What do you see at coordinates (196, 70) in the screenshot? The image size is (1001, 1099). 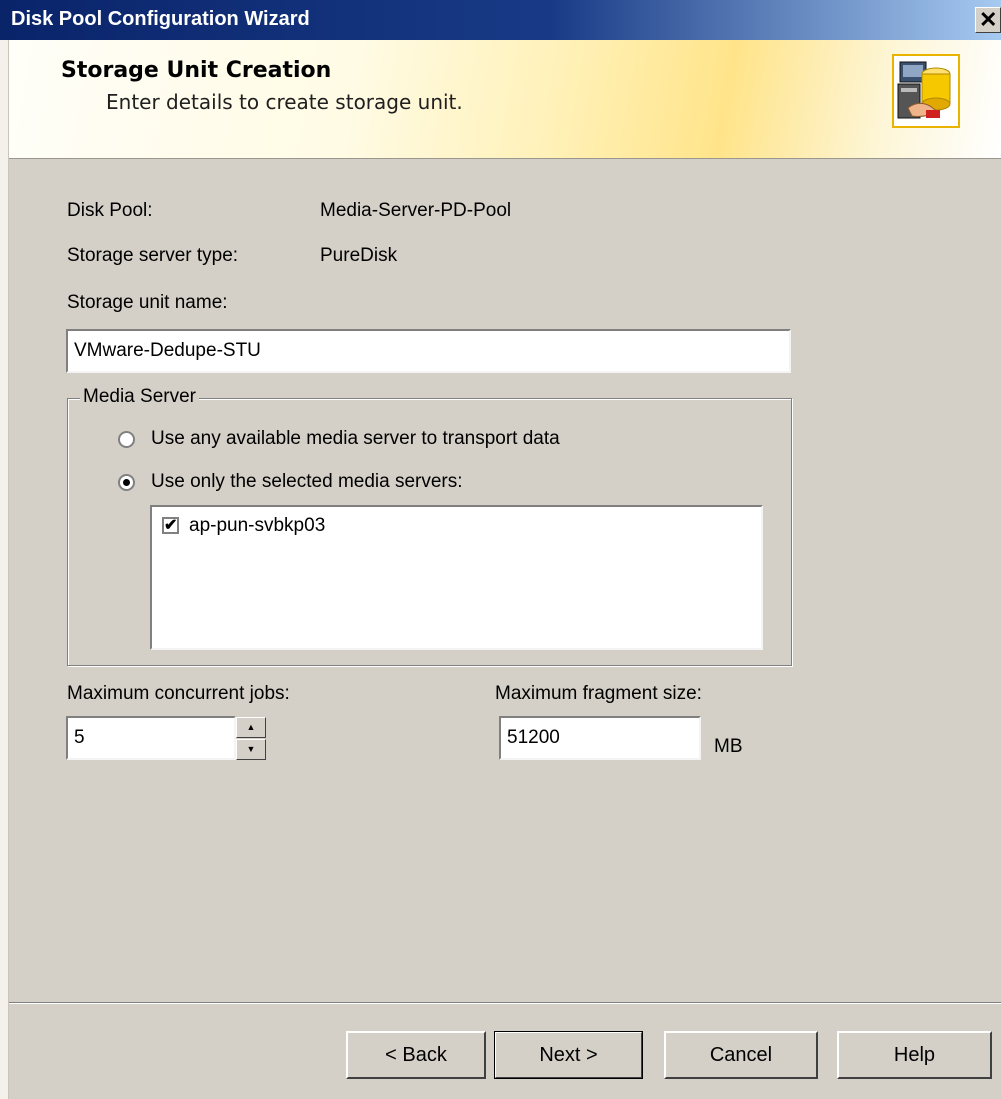 I see `page-title: Storage Unit Creation` at bounding box center [196, 70].